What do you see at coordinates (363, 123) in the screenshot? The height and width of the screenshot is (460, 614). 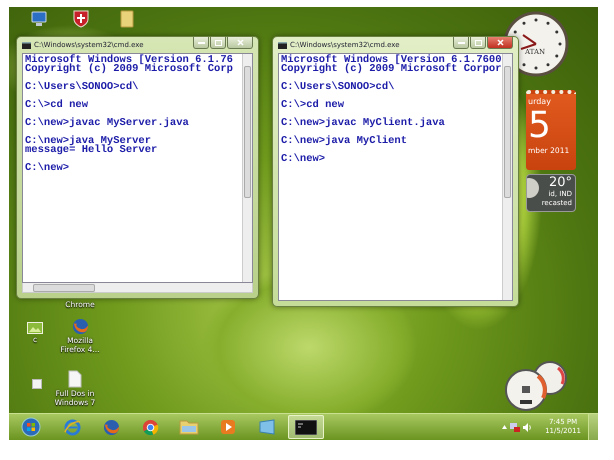 I see `console-line: C:\new>javac MyClient.java` at bounding box center [363, 123].